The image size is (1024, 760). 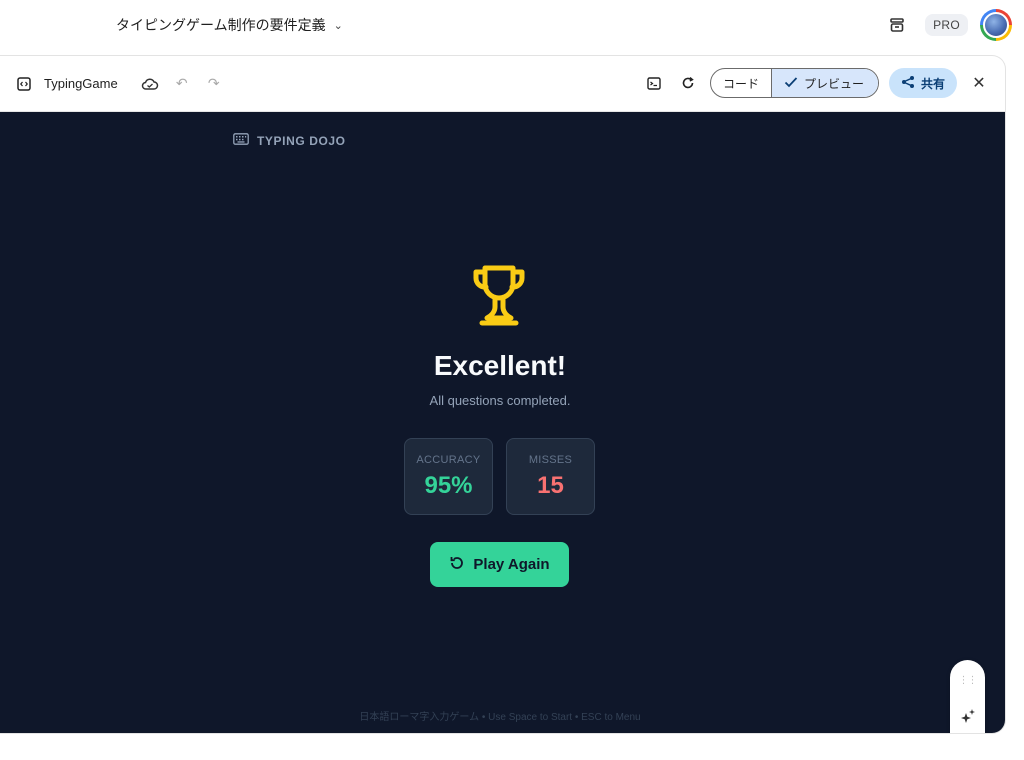 What do you see at coordinates (908, 83) in the screenshot?
I see `share-icon` at bounding box center [908, 83].